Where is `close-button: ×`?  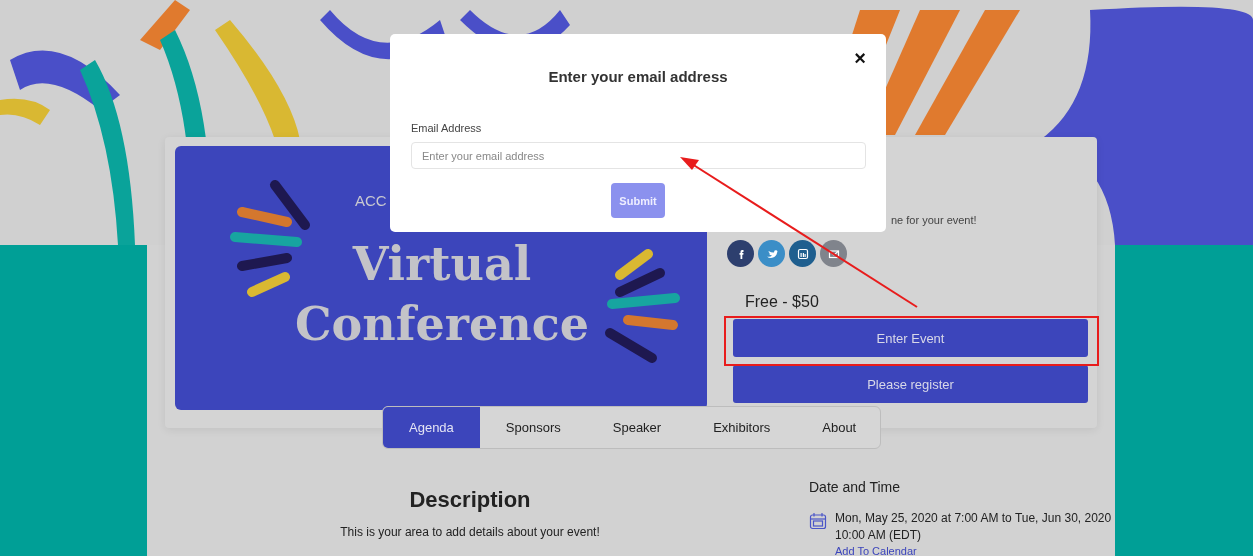 close-button: × is located at coordinates (860, 58).